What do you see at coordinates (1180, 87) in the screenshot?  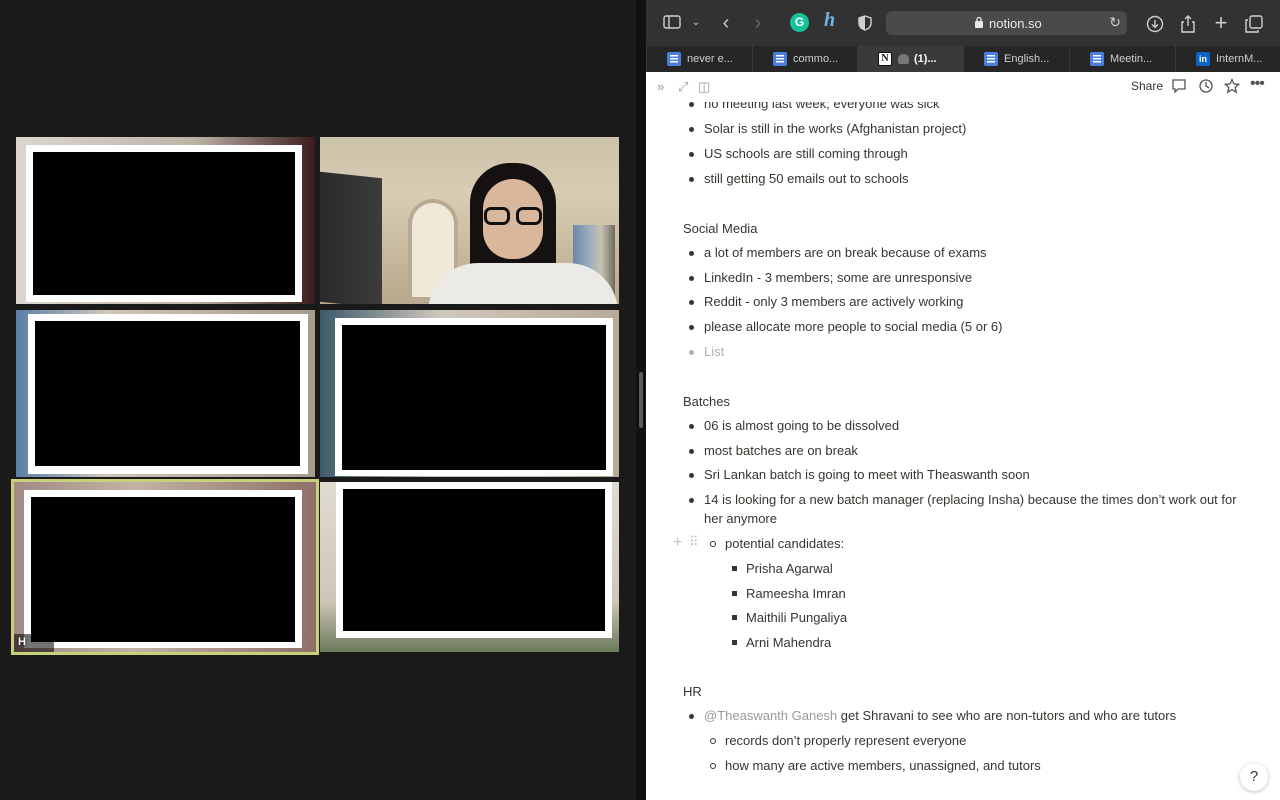 I see `comment-icon` at bounding box center [1180, 87].